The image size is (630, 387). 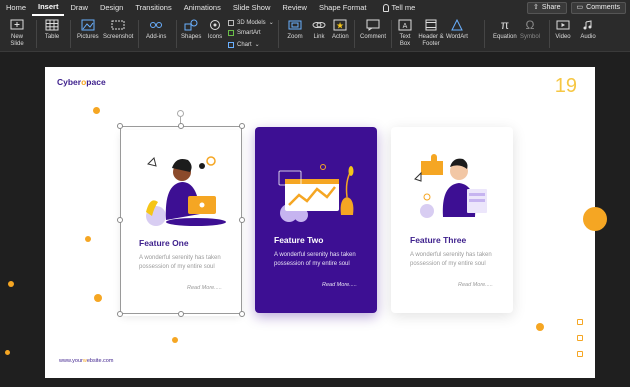 I want to click on zoom-label: Zoom, so click(x=295, y=37).